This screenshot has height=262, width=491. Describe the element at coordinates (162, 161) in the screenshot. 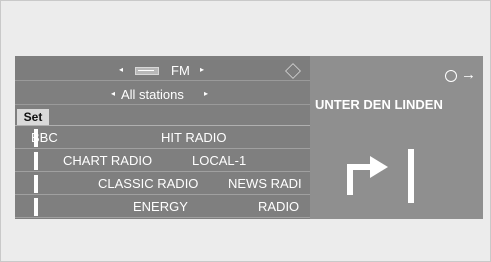

I see `station-row: CHART RADIO LOCAL-1` at that location.